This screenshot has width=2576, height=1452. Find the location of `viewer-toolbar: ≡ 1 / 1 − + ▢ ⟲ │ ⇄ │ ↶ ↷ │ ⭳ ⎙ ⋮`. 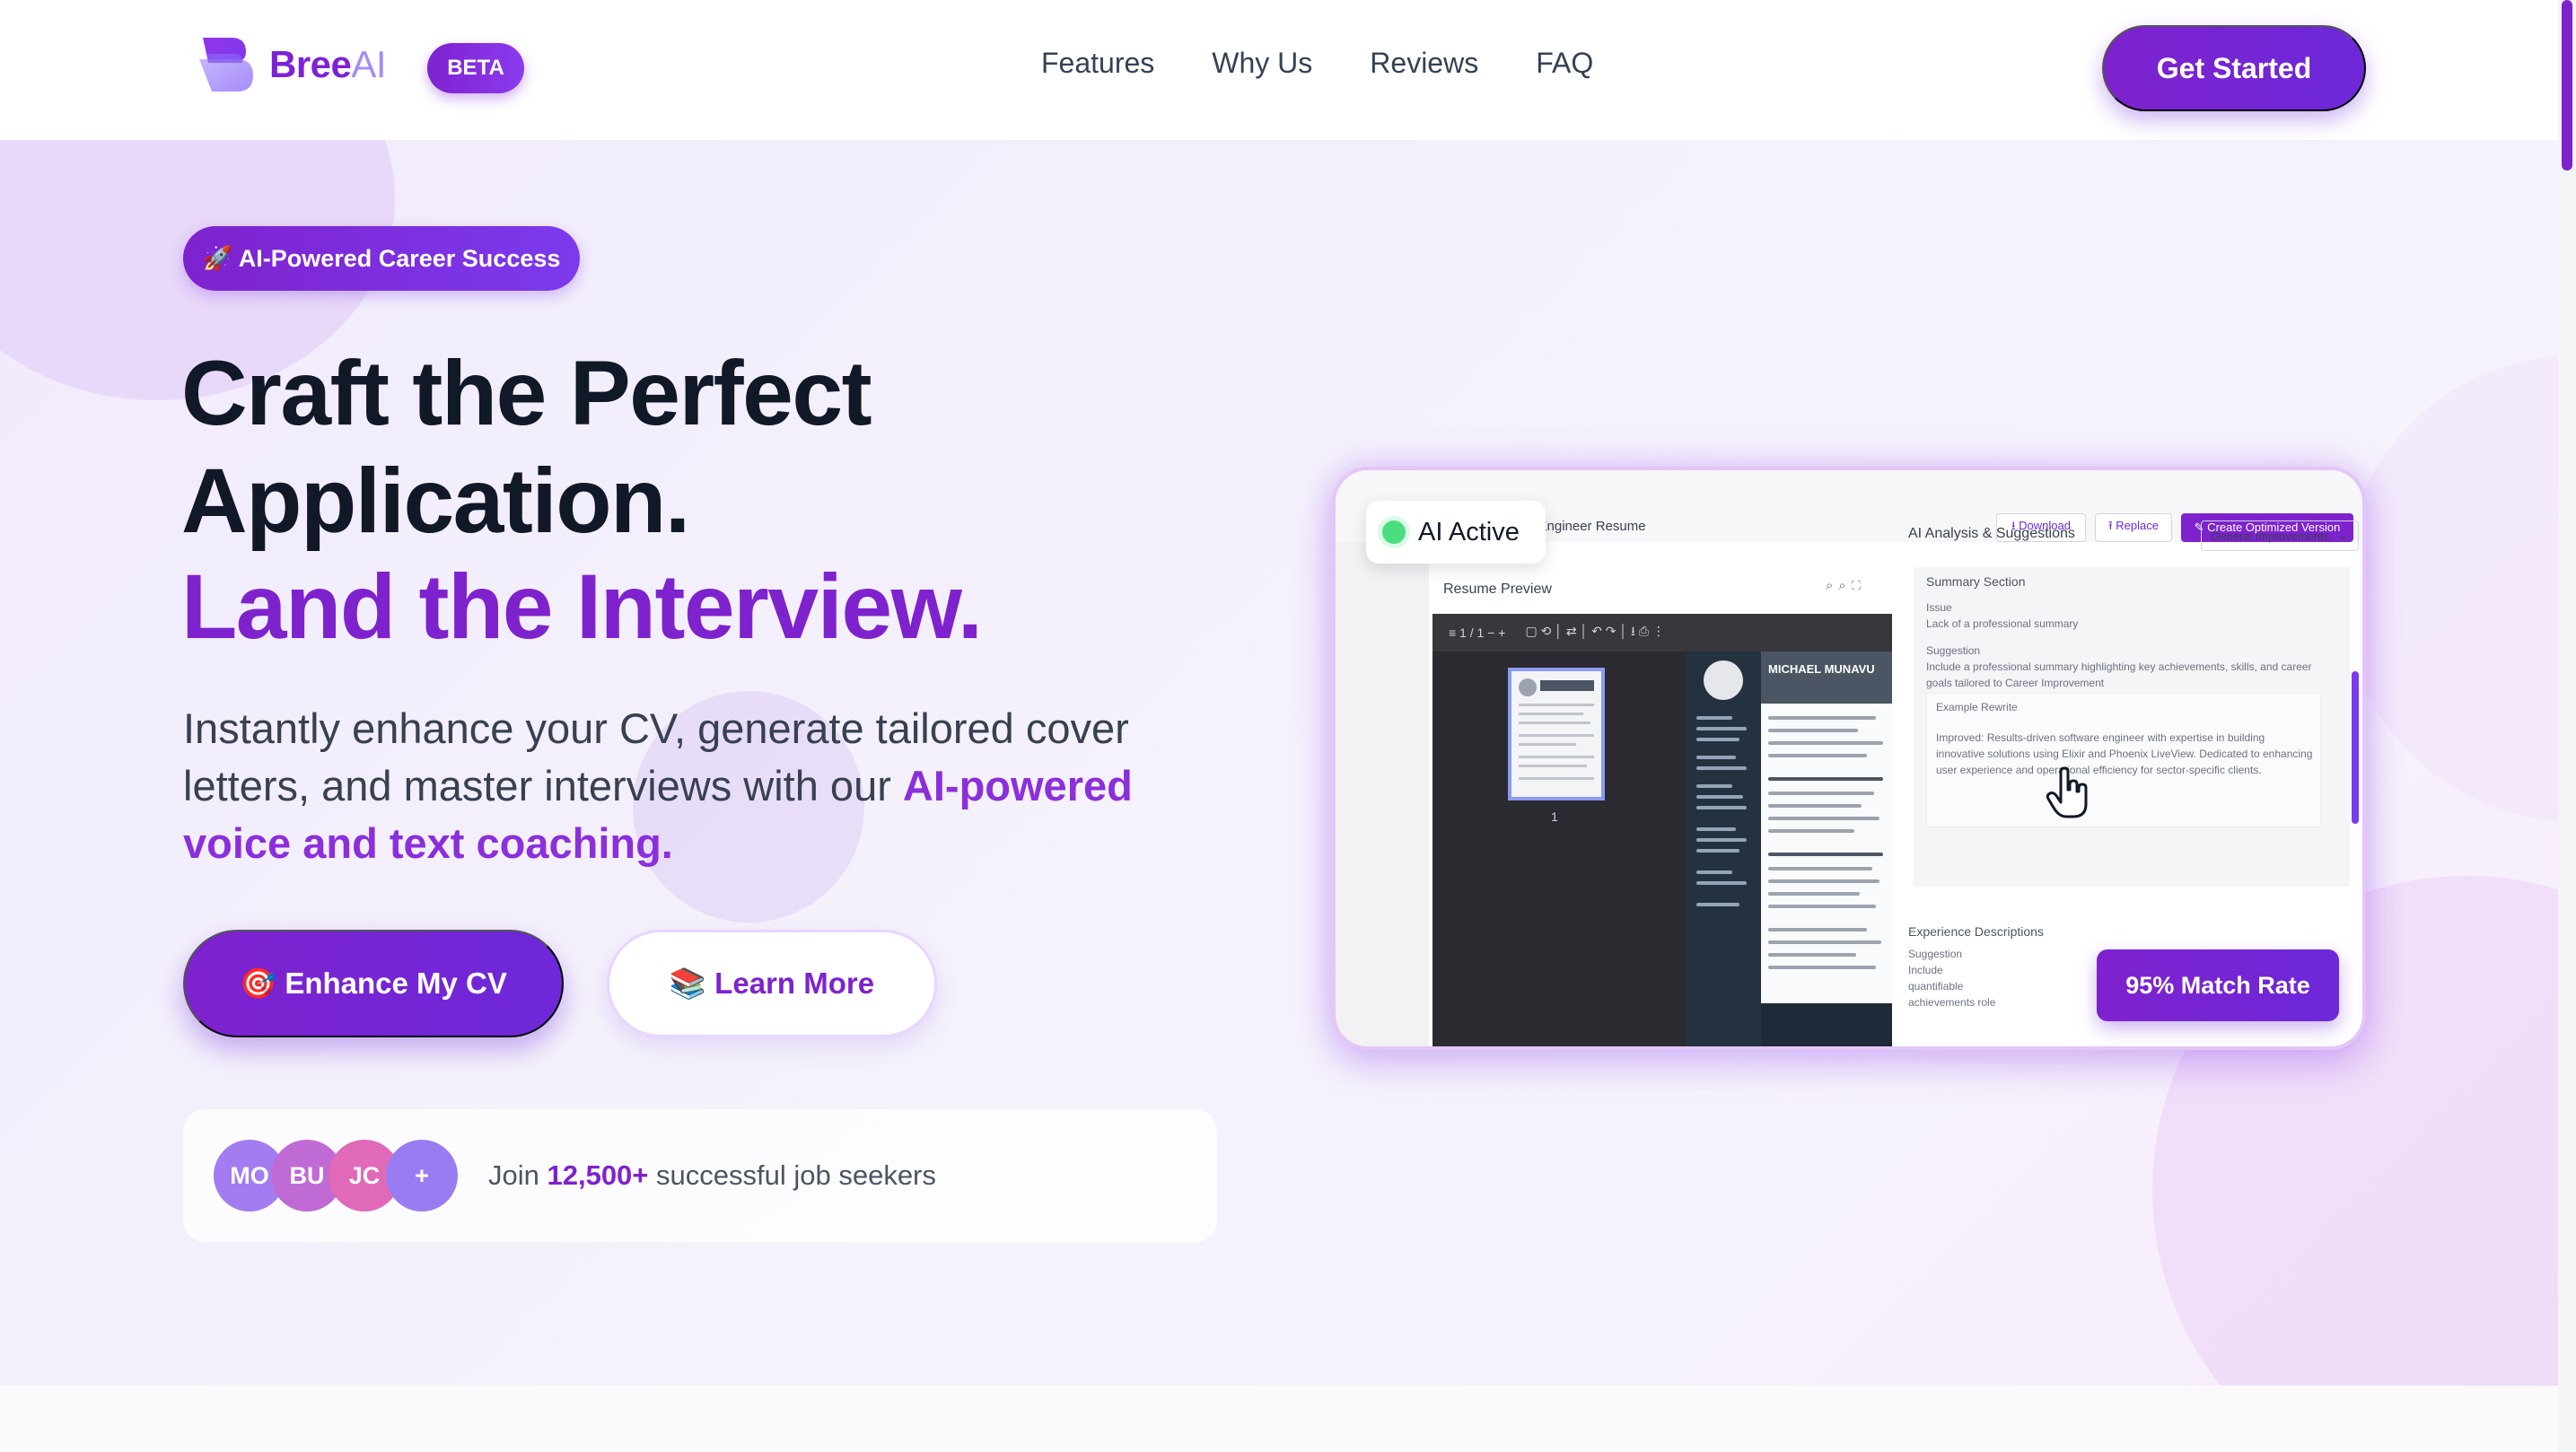

viewer-toolbar: ≡ 1 / 1 − + ▢ ⟲ │ ⇄ │ ↶ ↷ │ ⭳ ⎙ ⋮ is located at coordinates (1662, 633).